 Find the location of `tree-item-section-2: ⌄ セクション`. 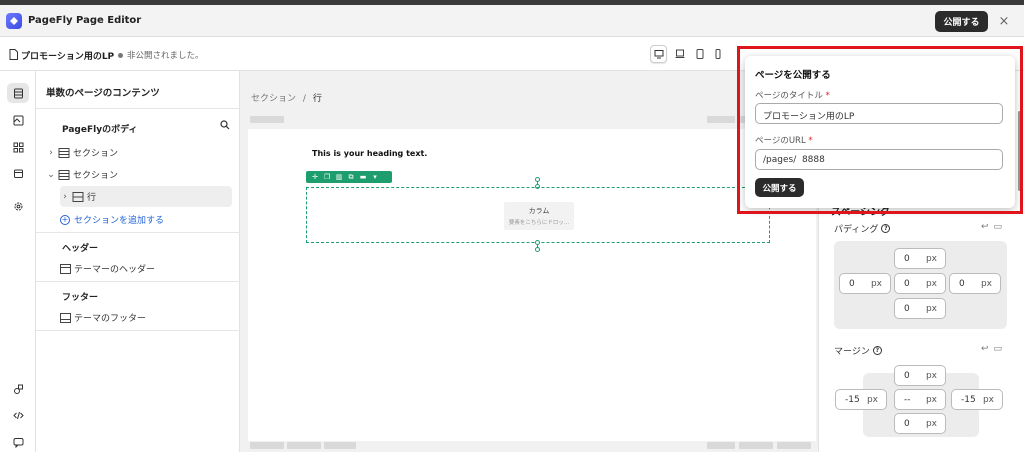

tree-item-section-2: ⌄ セクション is located at coordinates (139, 174).